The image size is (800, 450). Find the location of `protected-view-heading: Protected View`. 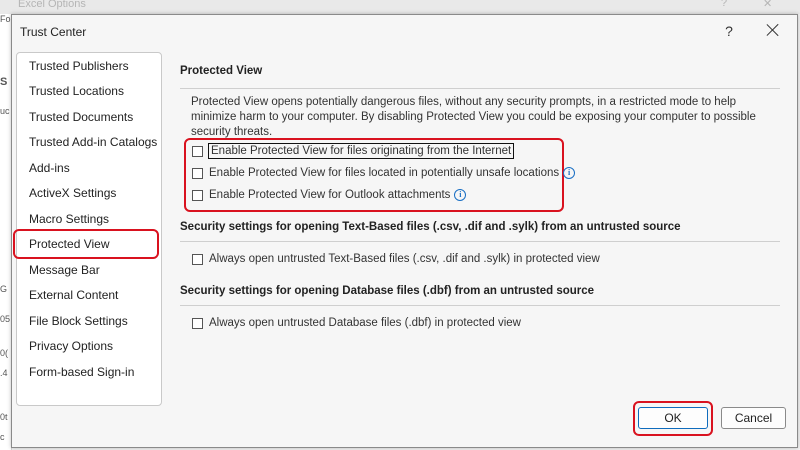

protected-view-heading: Protected View is located at coordinates (221, 71).